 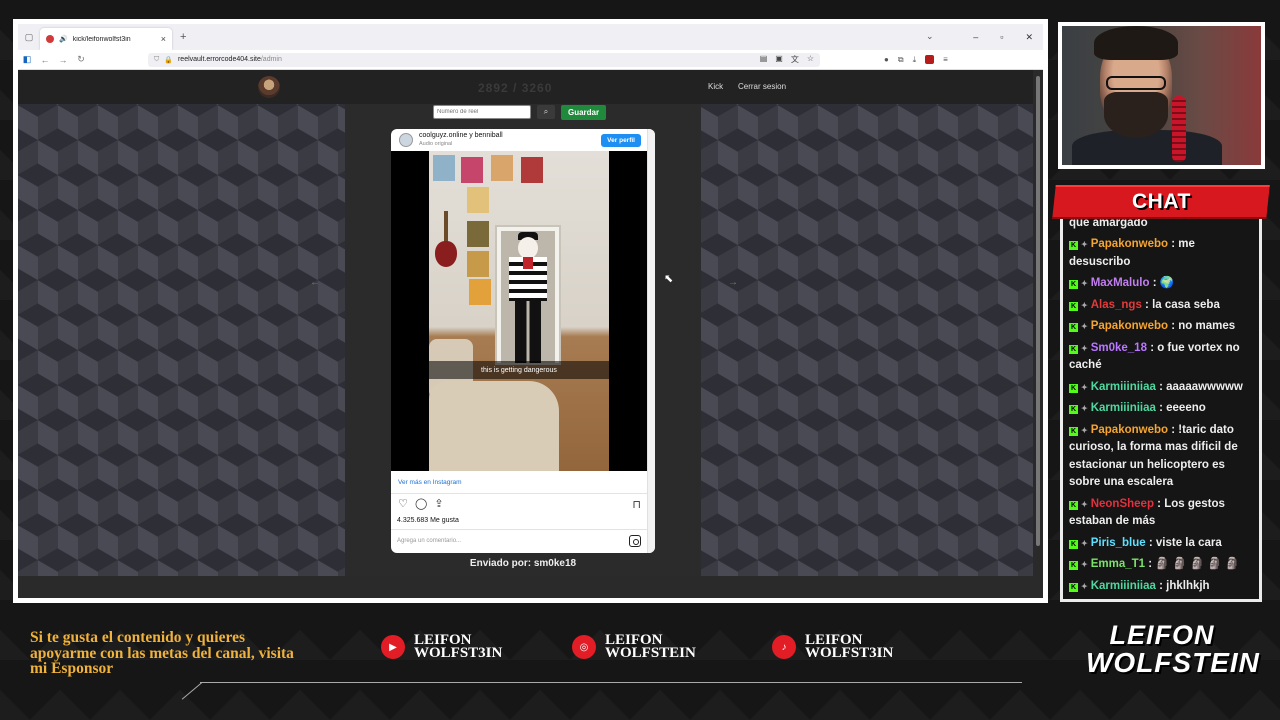 What do you see at coordinates (482, 112) in the screenshot?
I see `reel-number-input` at bounding box center [482, 112].